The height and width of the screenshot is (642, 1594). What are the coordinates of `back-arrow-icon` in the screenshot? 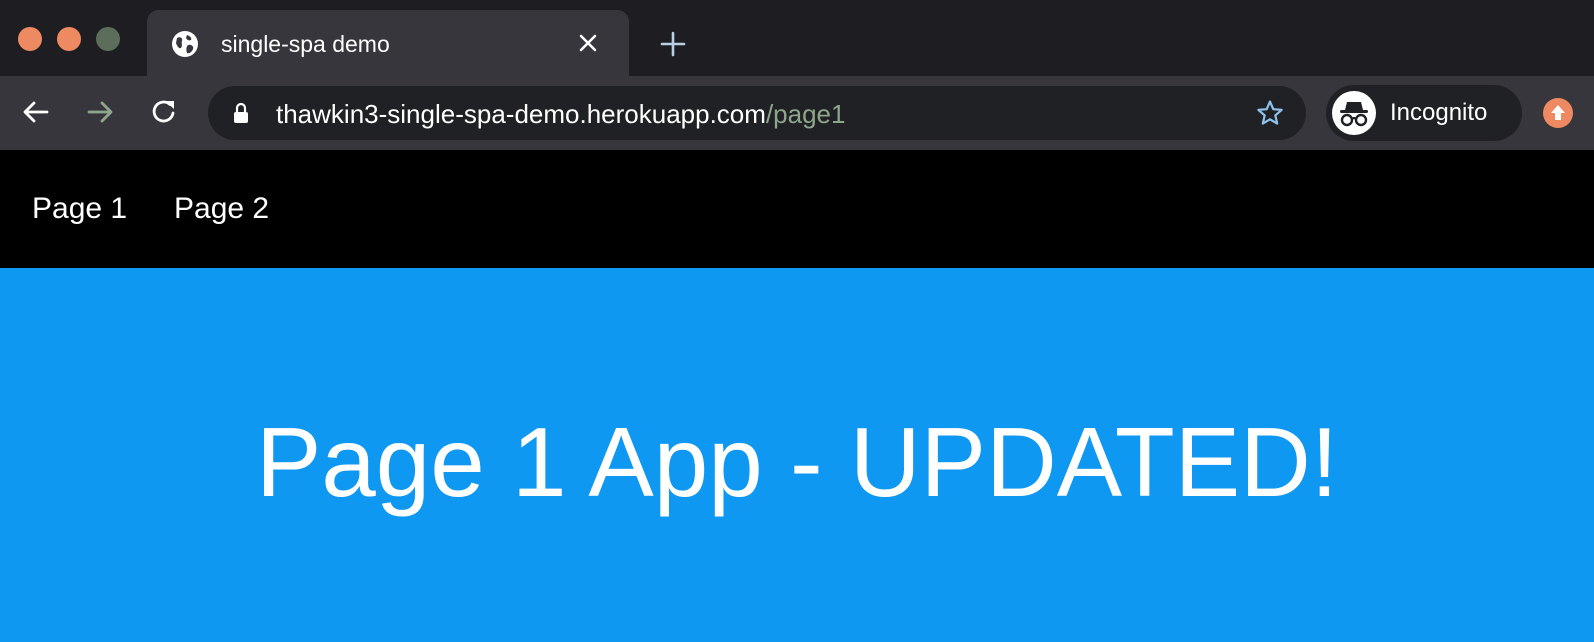 It's located at (36, 112).